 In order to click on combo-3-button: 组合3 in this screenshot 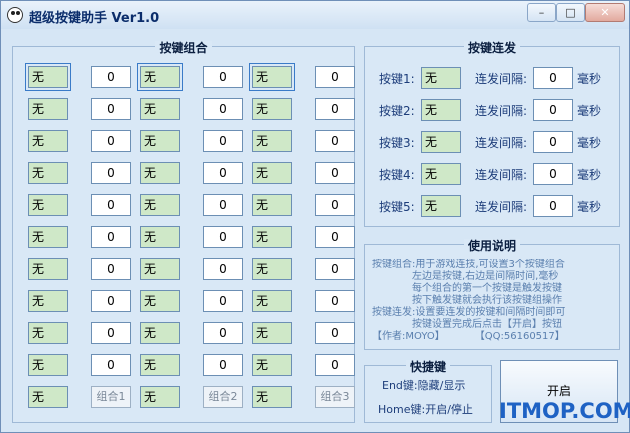, I will do `click(335, 397)`.